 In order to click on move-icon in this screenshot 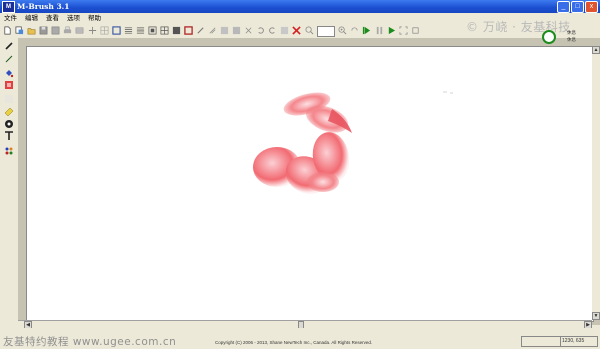, I will do `click(92, 30)`.